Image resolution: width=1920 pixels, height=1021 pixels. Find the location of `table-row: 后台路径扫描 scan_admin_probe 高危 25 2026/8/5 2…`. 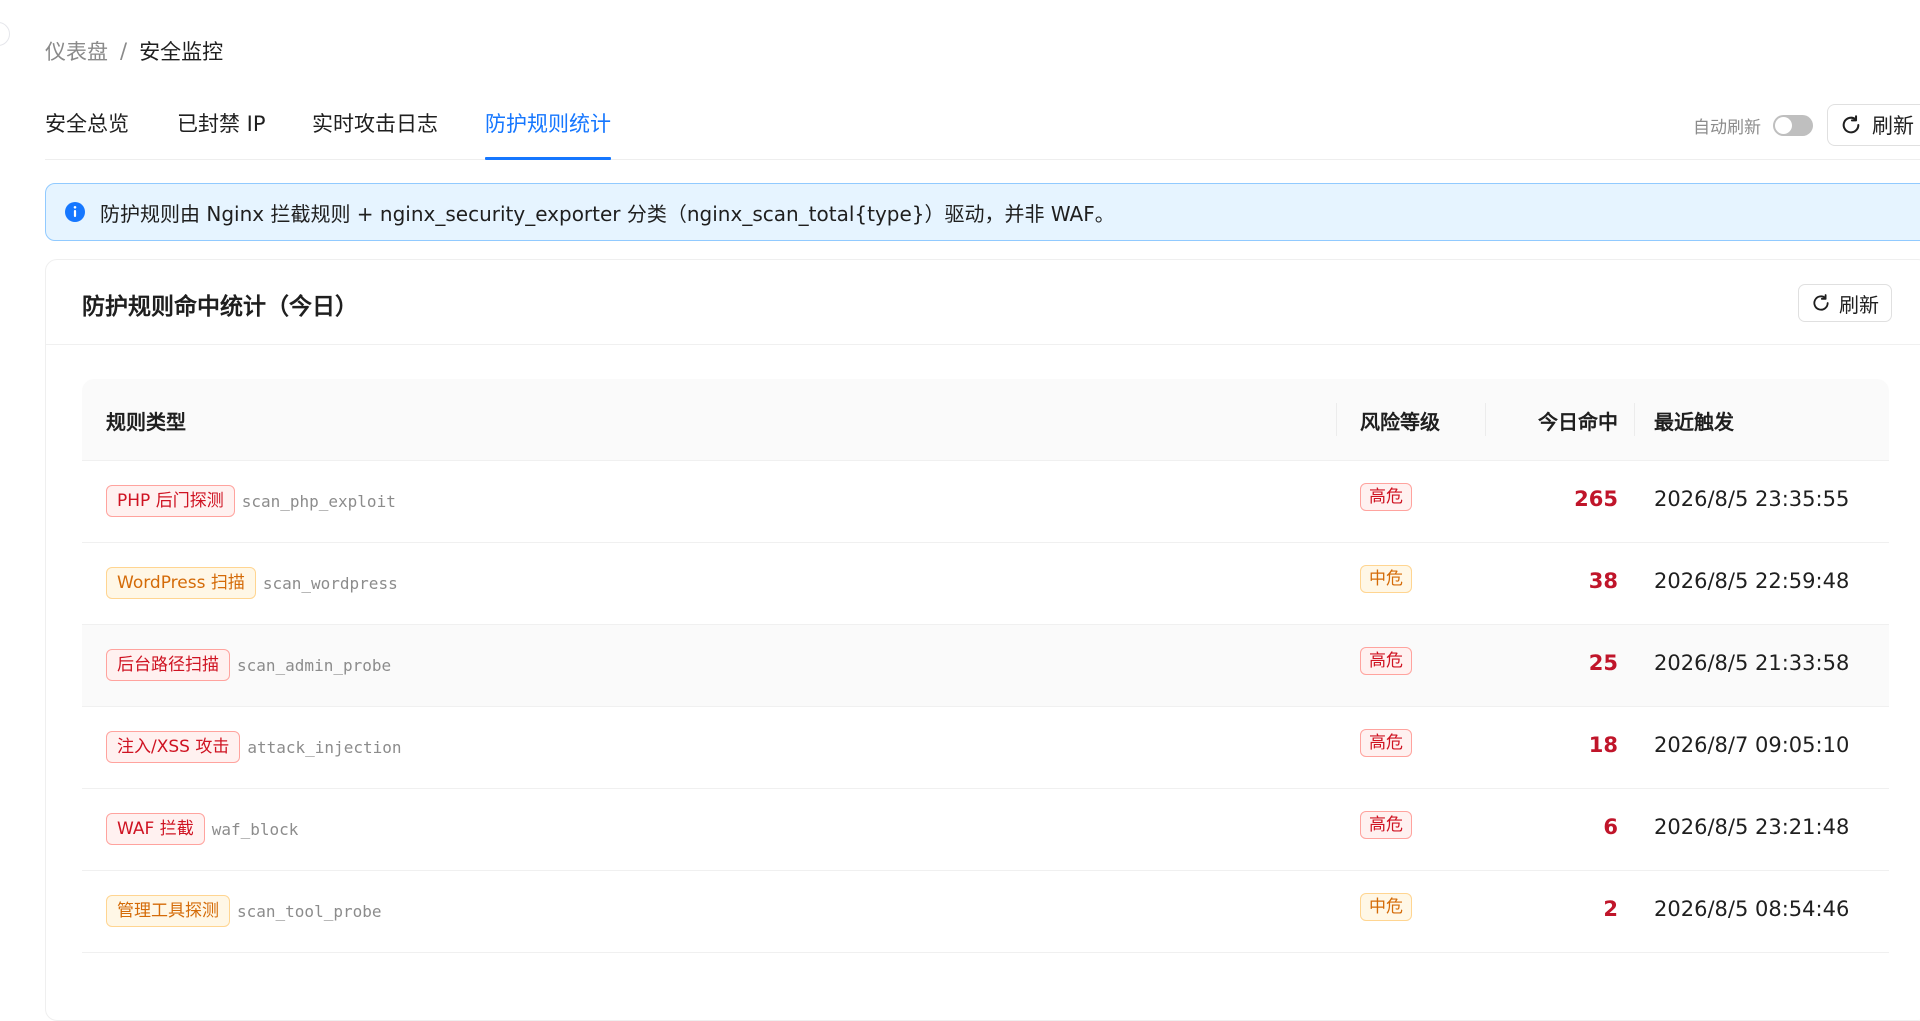

table-row: 后台路径扫描 scan_admin_probe 高危 25 2026/8/5 2… is located at coordinates (985, 666).